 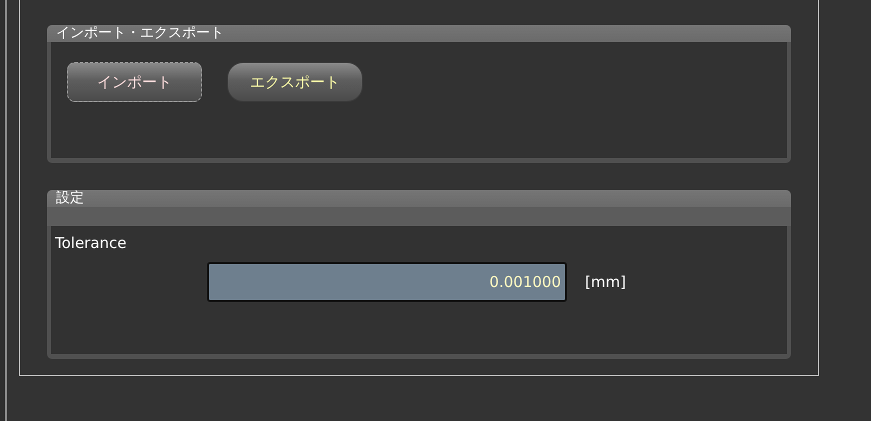 What do you see at coordinates (91, 243) in the screenshot?
I see `field-label: Tolerance` at bounding box center [91, 243].